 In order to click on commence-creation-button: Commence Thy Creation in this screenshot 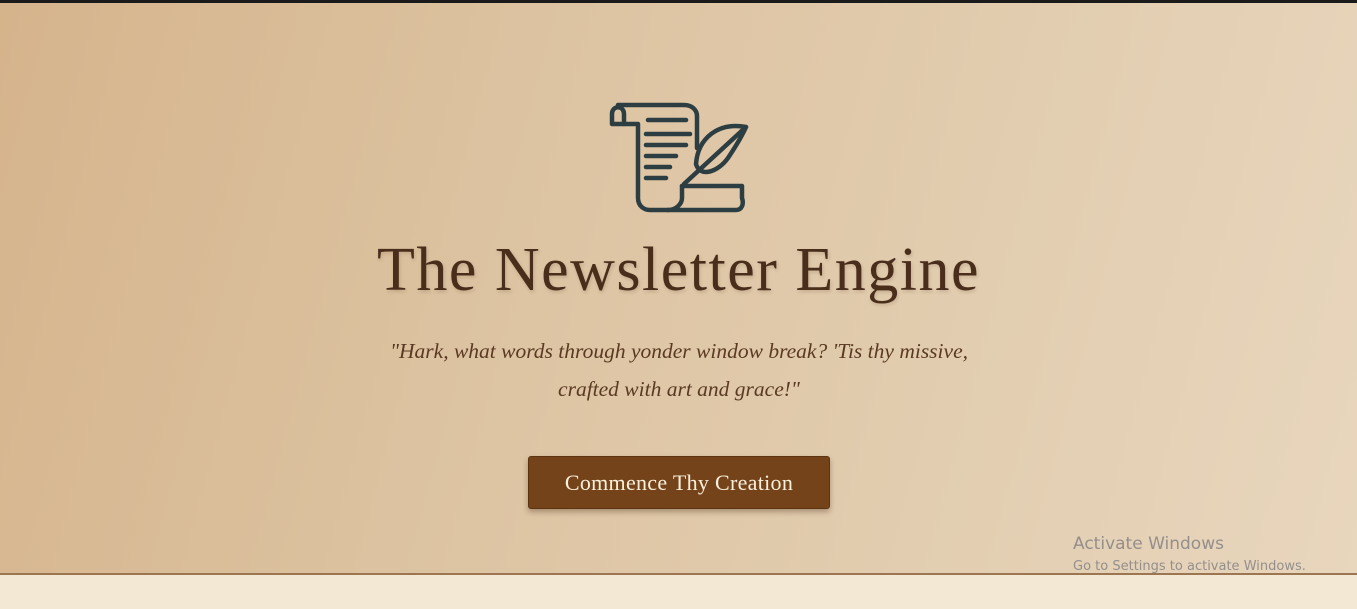, I will do `click(679, 482)`.